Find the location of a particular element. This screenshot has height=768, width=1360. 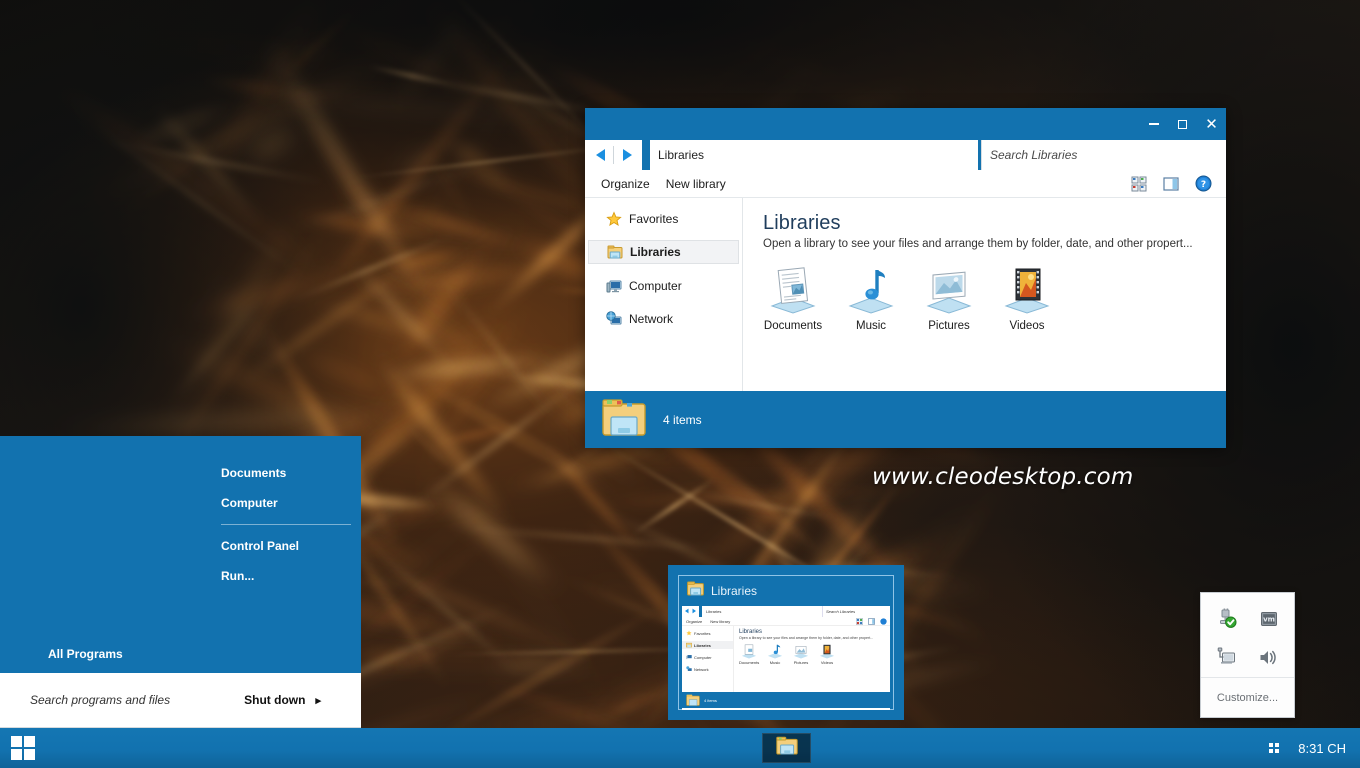

forward-button is located at coordinates (627, 155).